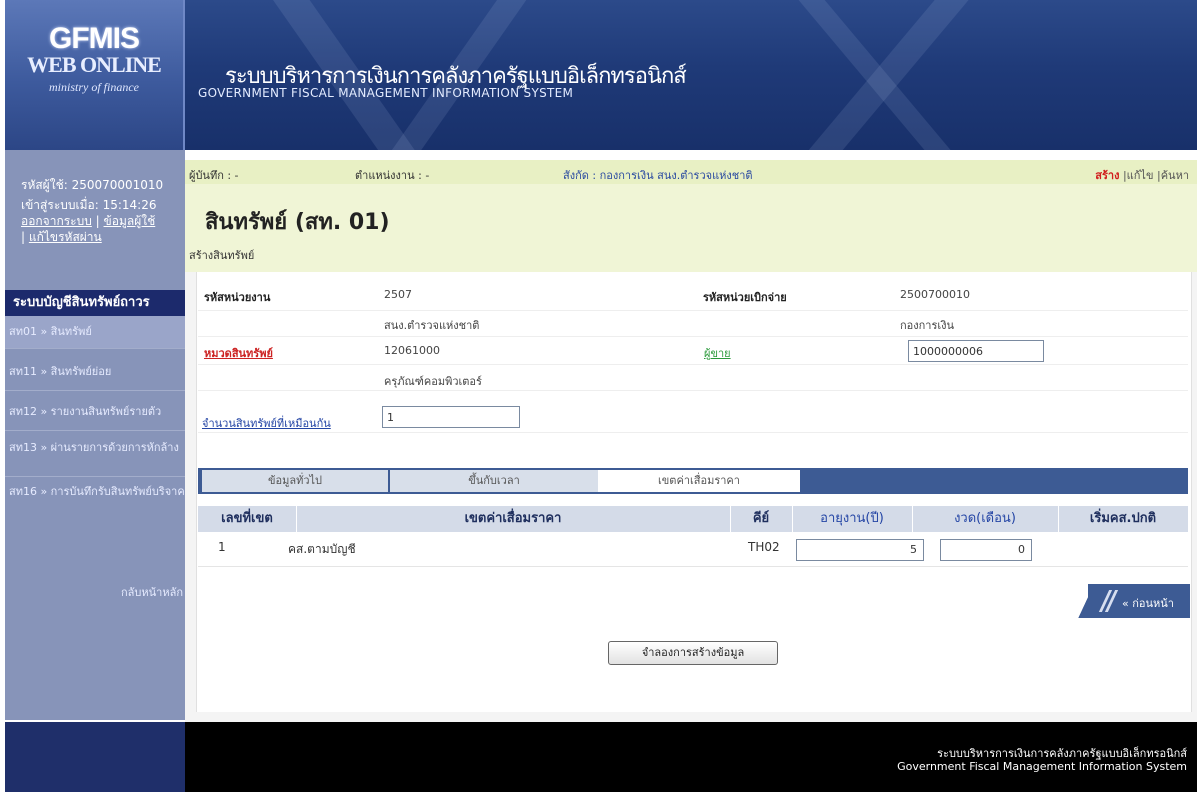 This screenshot has height=794, width=1202. Describe the element at coordinates (94, 592) in the screenshot. I see `home-link: กลับหน้าหลัก` at that location.